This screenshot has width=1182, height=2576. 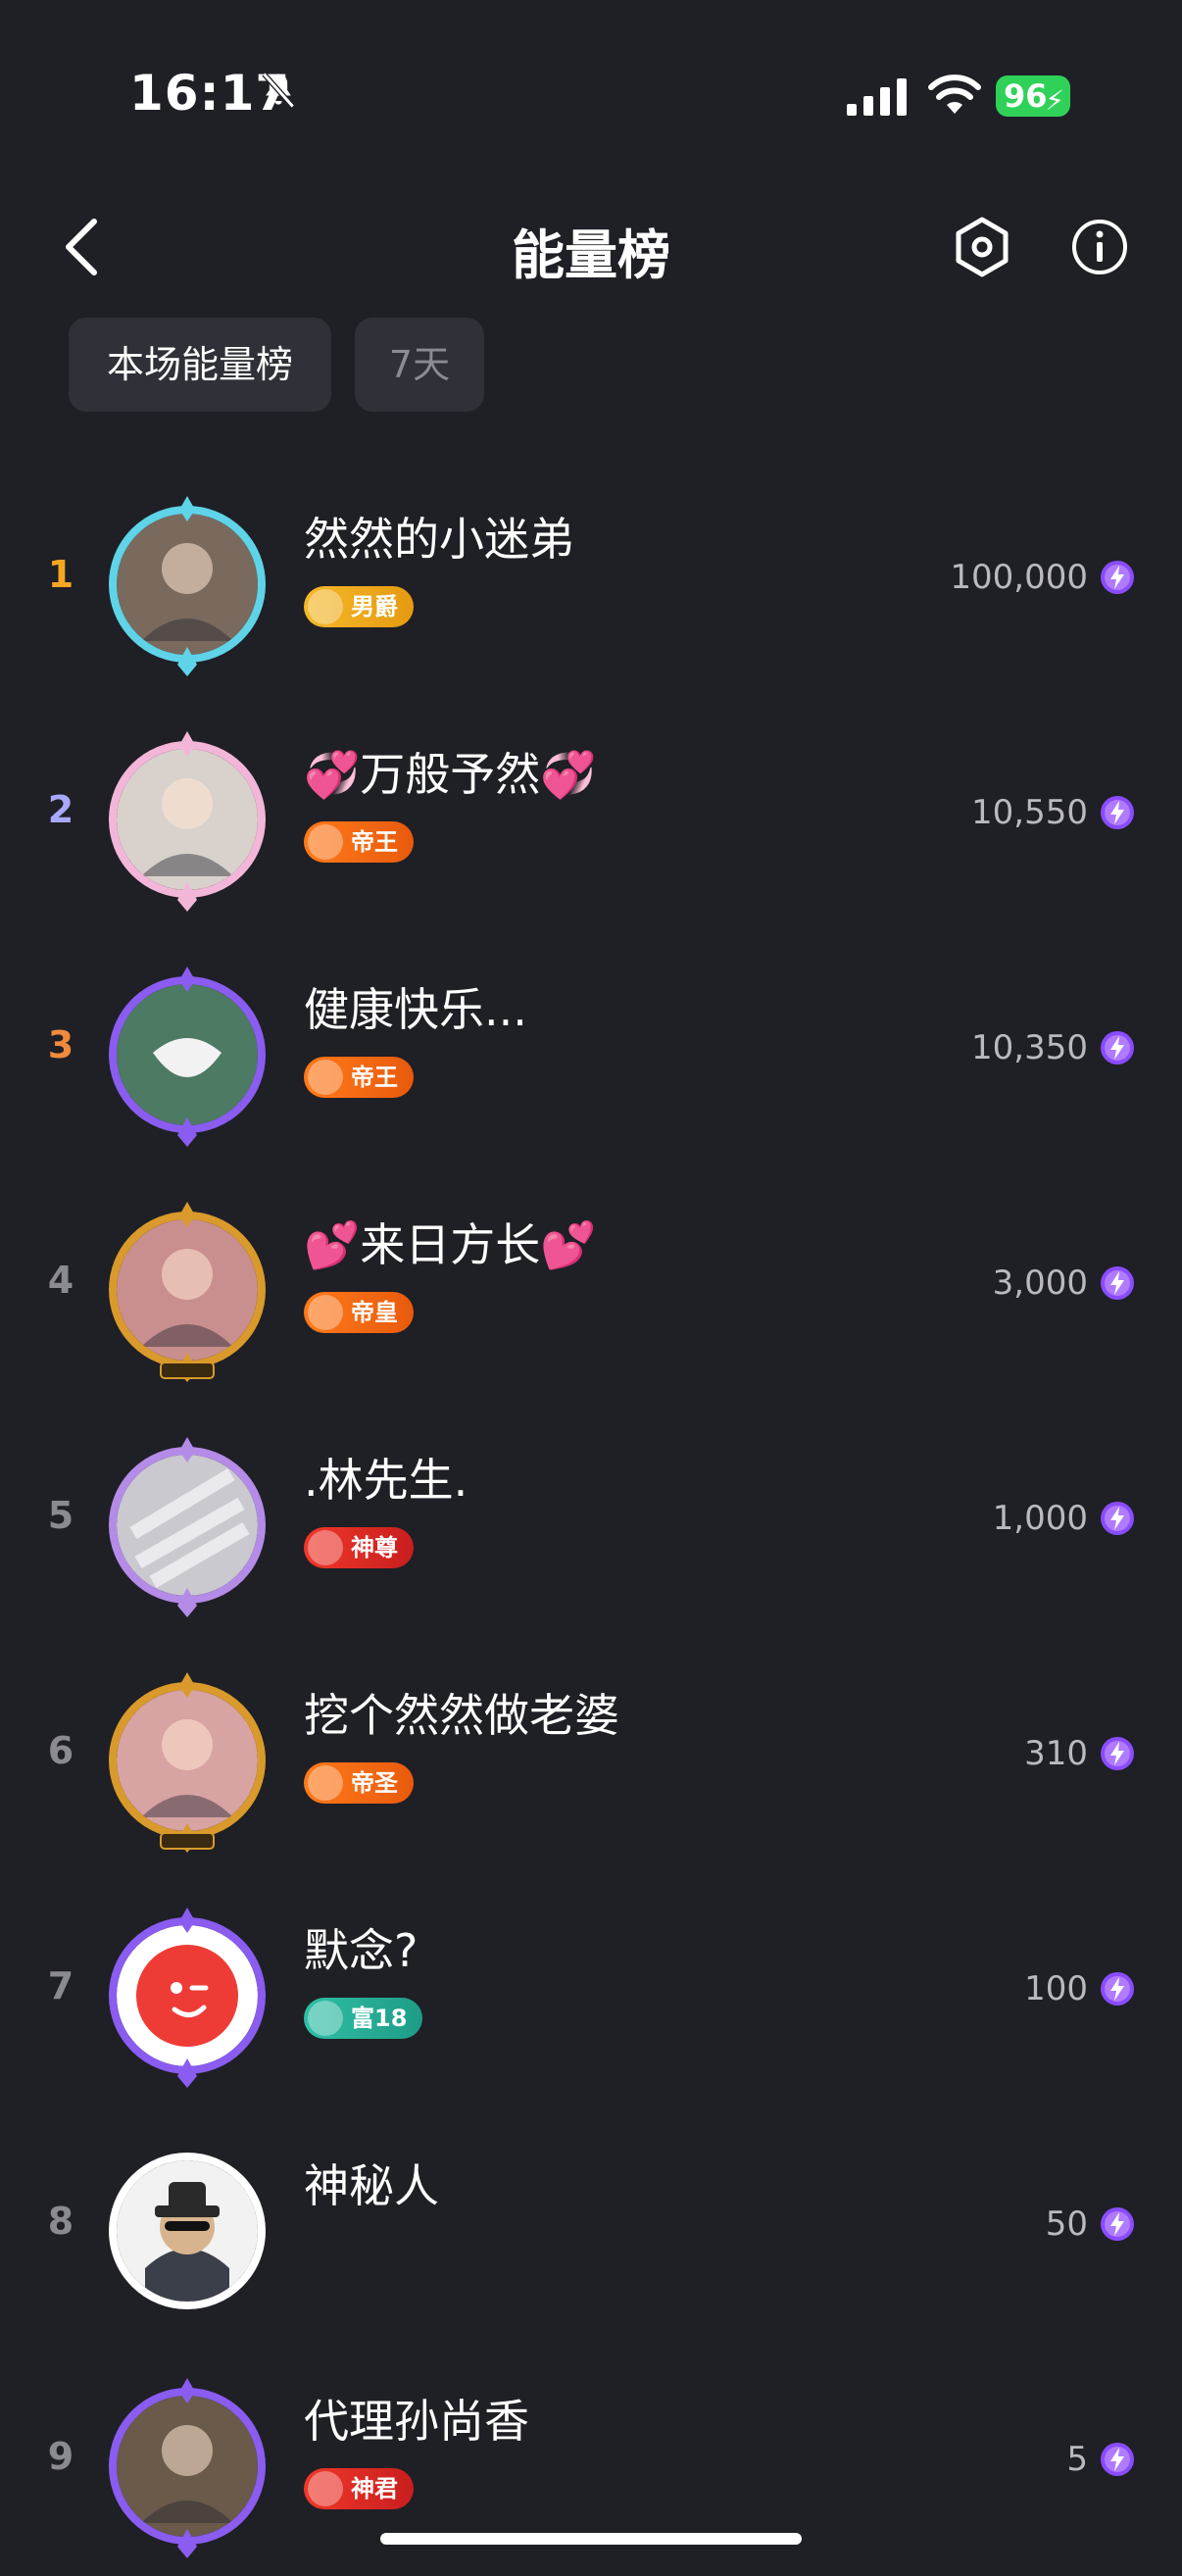 I want to click on bell-muted-icon, so click(x=278, y=90).